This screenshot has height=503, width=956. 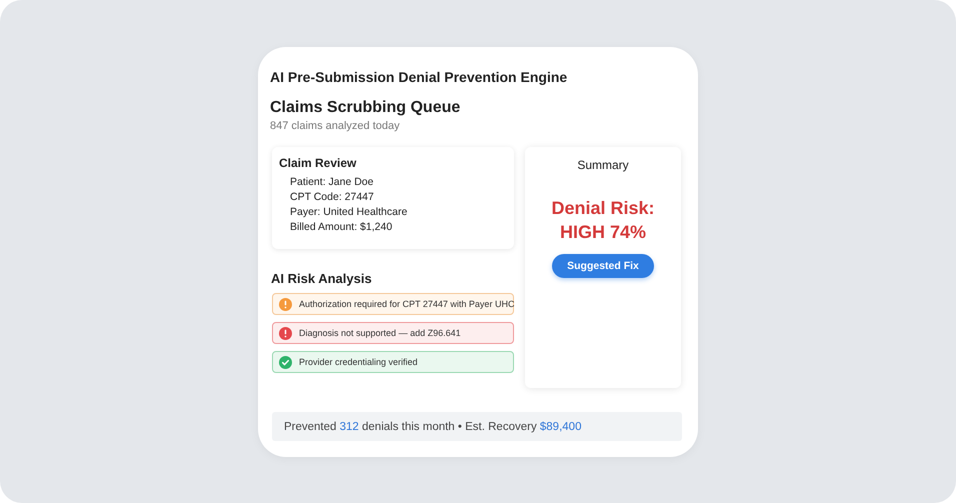 I want to click on alert-text: Authorization required for CPT 27447 with Payer UHC, so click(x=406, y=304).